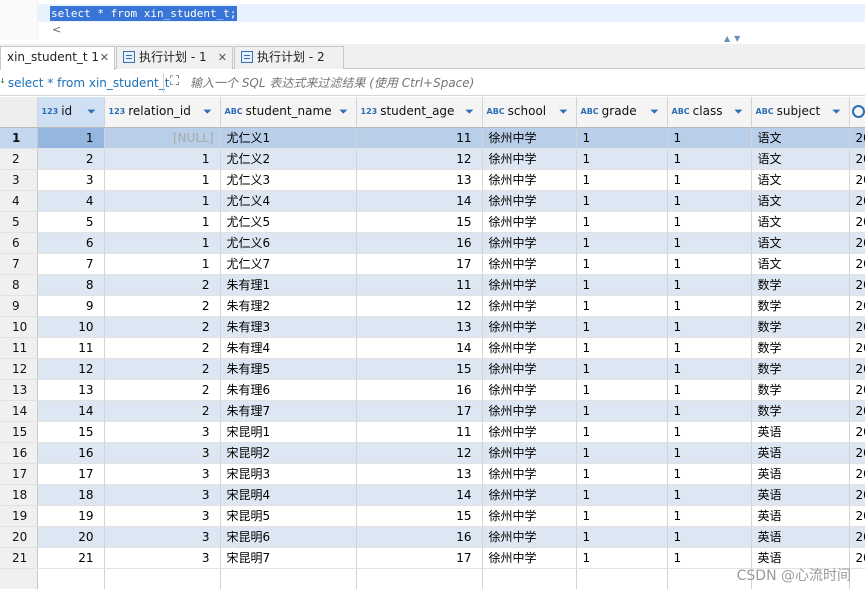  Describe the element at coordinates (104, 57) in the screenshot. I see `close-icon: ✕` at that location.